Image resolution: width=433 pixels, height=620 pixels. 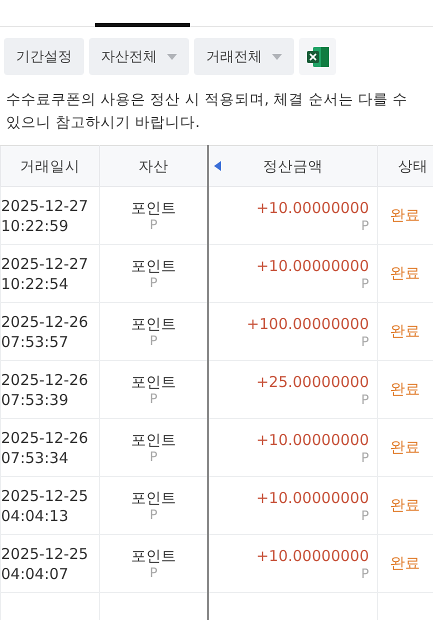 I want to click on filter-dropdown: 거래전체, so click(x=244, y=56).